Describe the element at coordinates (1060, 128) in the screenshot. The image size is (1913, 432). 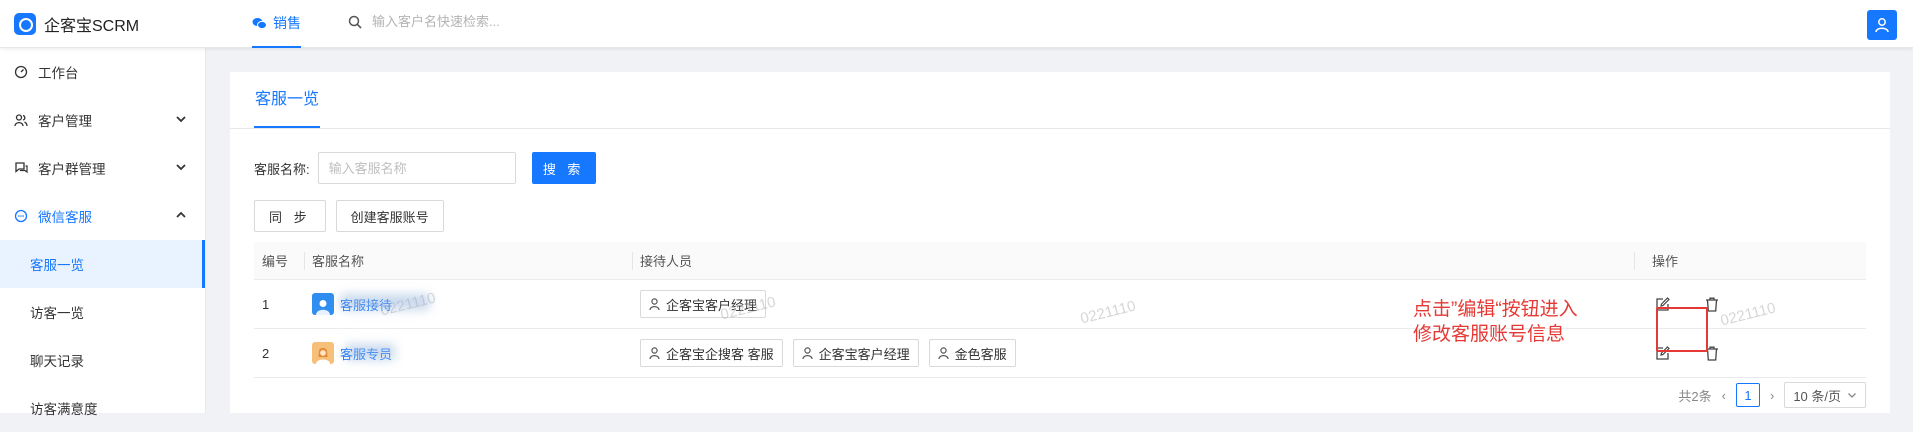
I see `tab-divider` at that location.